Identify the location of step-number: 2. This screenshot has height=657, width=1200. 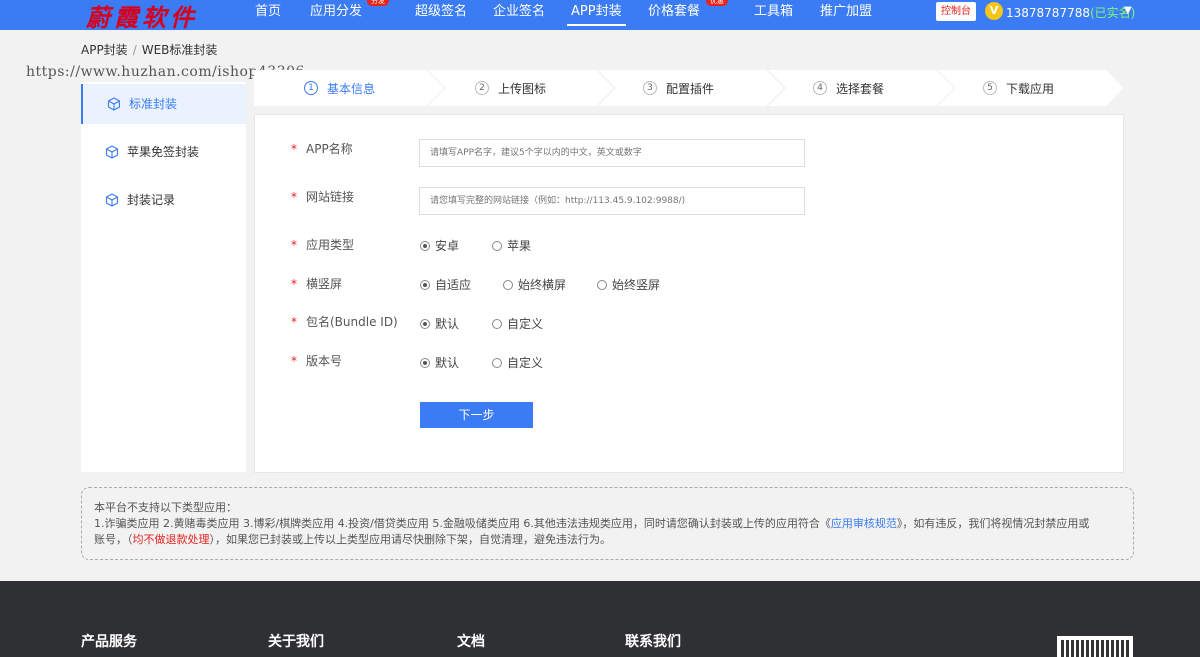
(482, 88).